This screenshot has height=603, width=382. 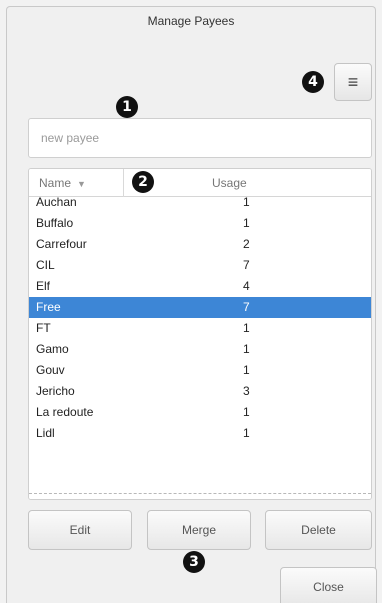 I want to click on payee-name: La redoute, so click(x=65, y=412).